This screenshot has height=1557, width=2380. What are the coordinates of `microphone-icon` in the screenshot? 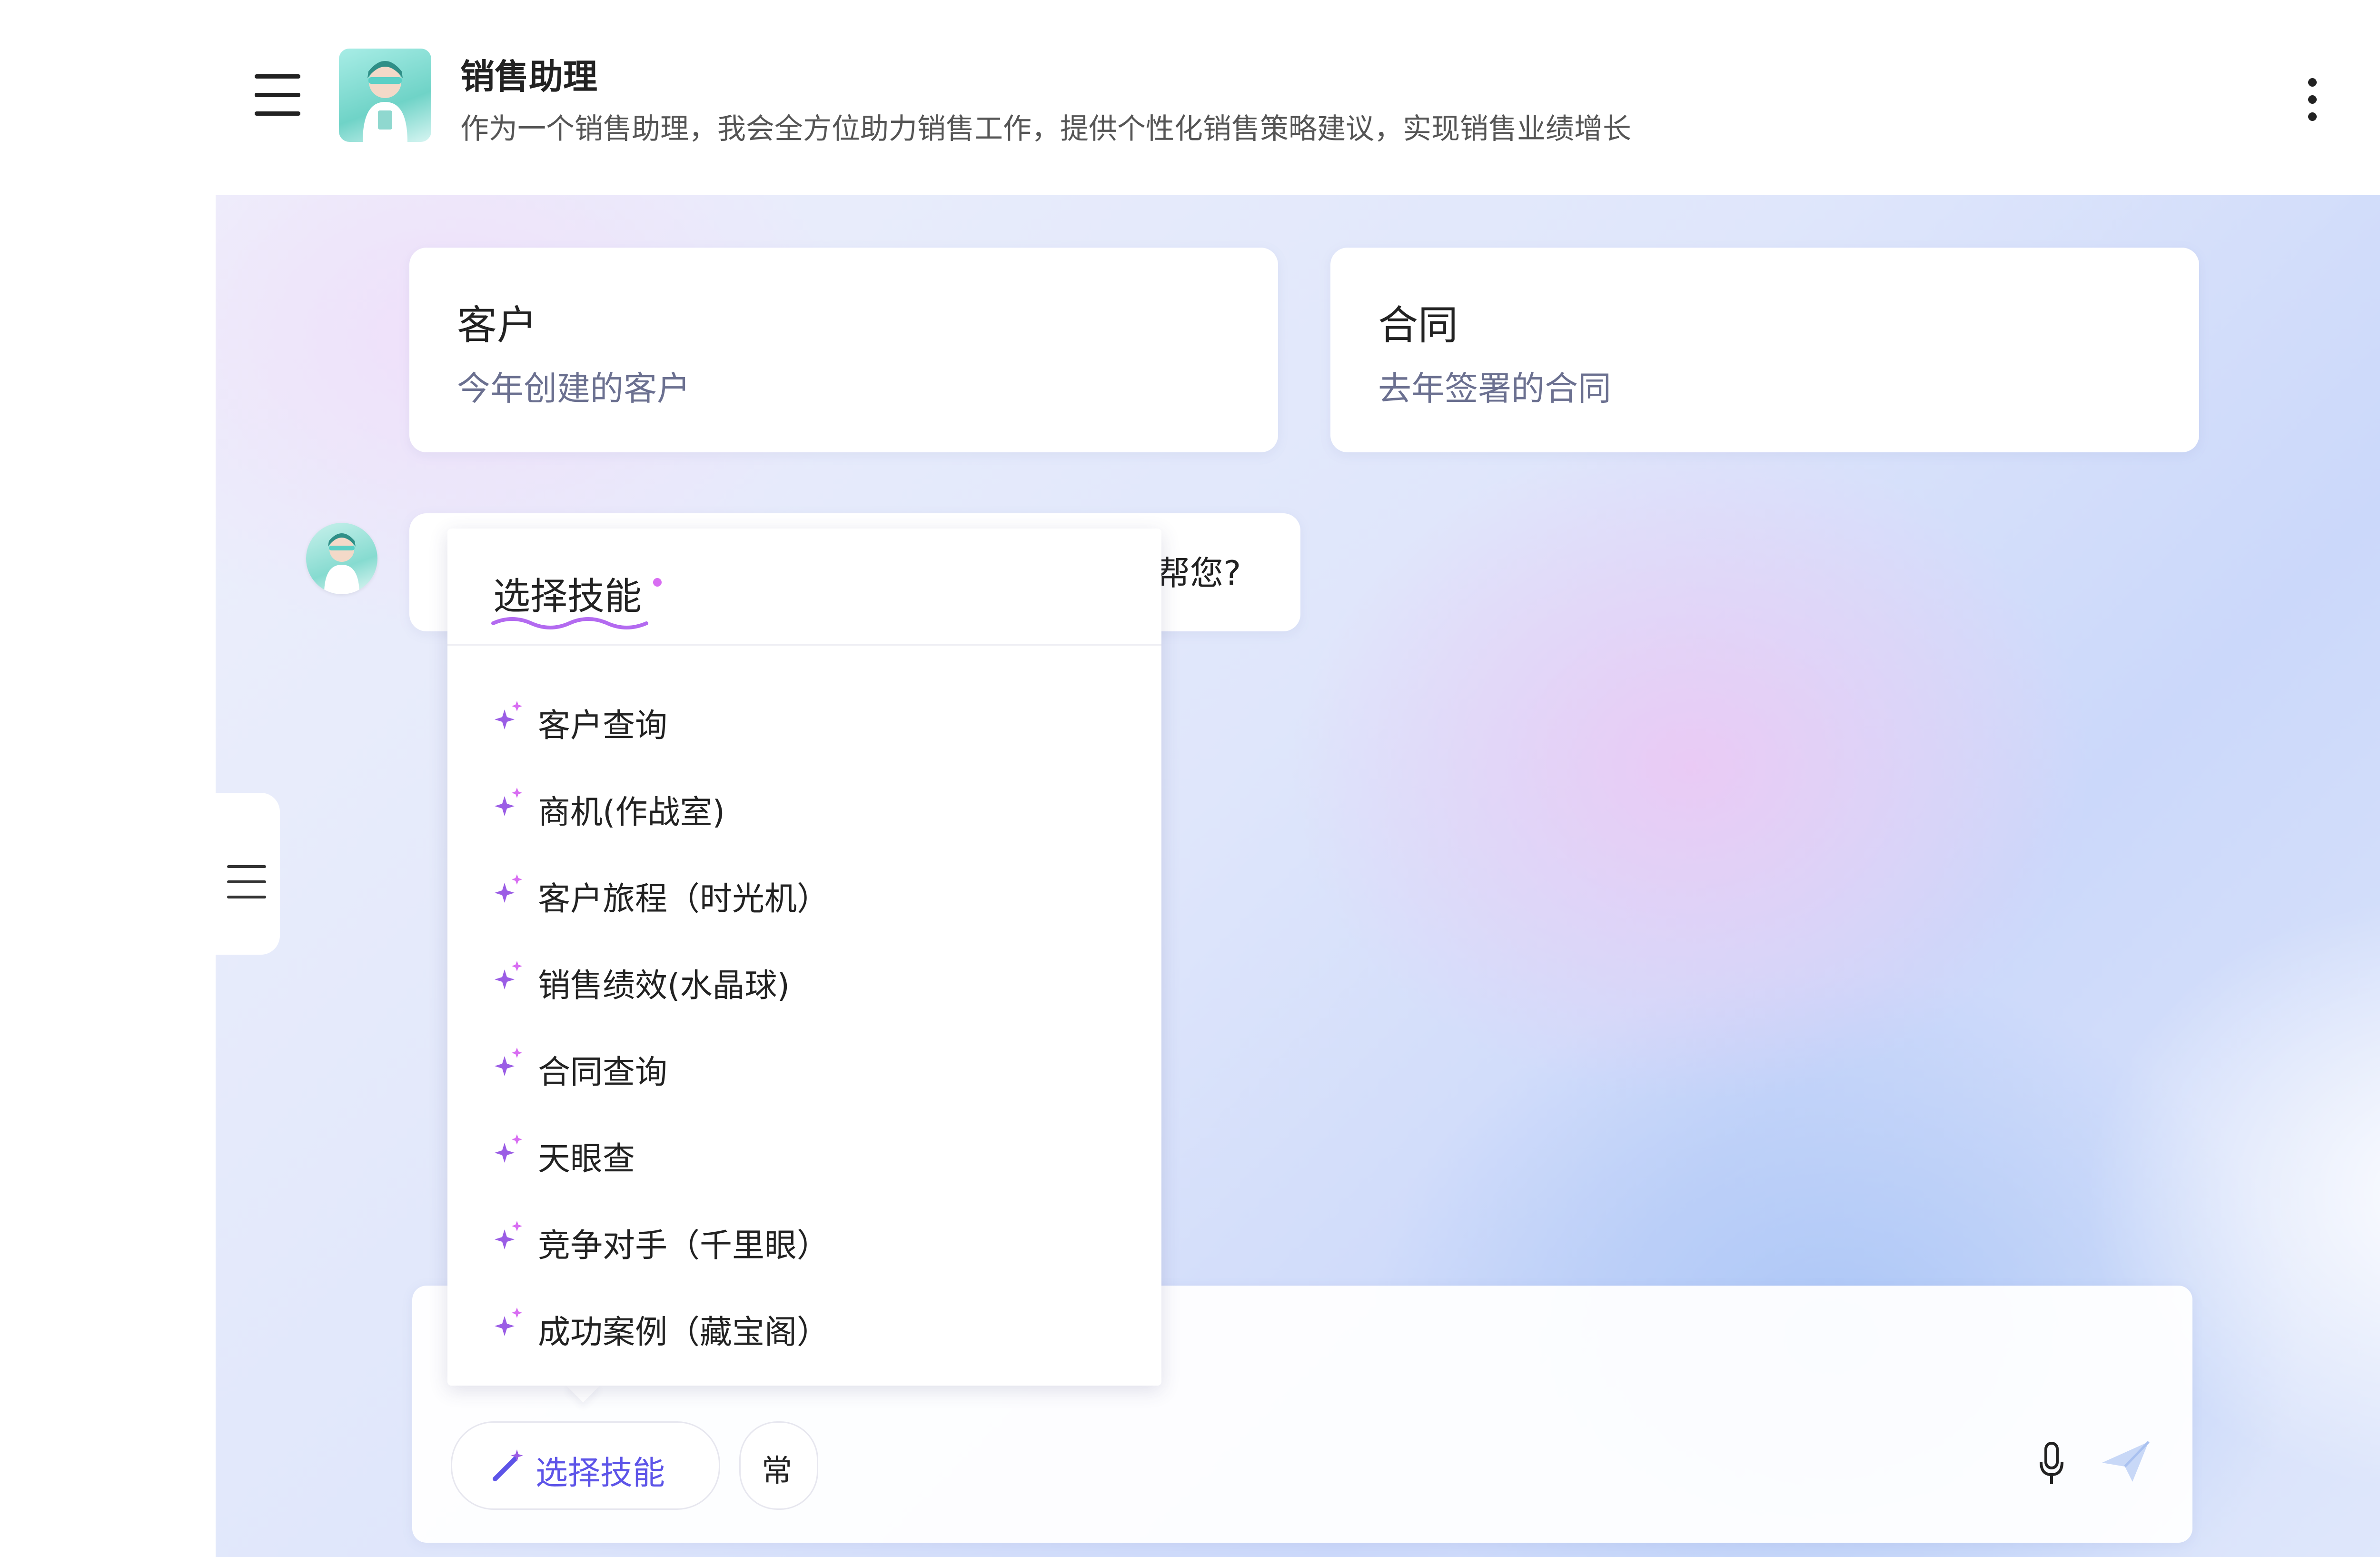 It's located at (2051, 1464).